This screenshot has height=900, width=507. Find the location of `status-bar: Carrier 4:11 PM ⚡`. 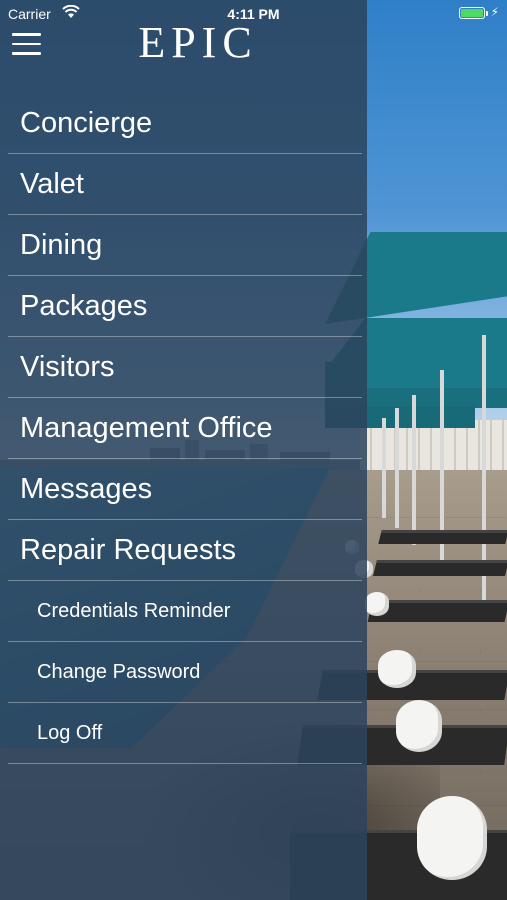

status-bar: Carrier 4:11 PM ⚡ is located at coordinates (253, 14).